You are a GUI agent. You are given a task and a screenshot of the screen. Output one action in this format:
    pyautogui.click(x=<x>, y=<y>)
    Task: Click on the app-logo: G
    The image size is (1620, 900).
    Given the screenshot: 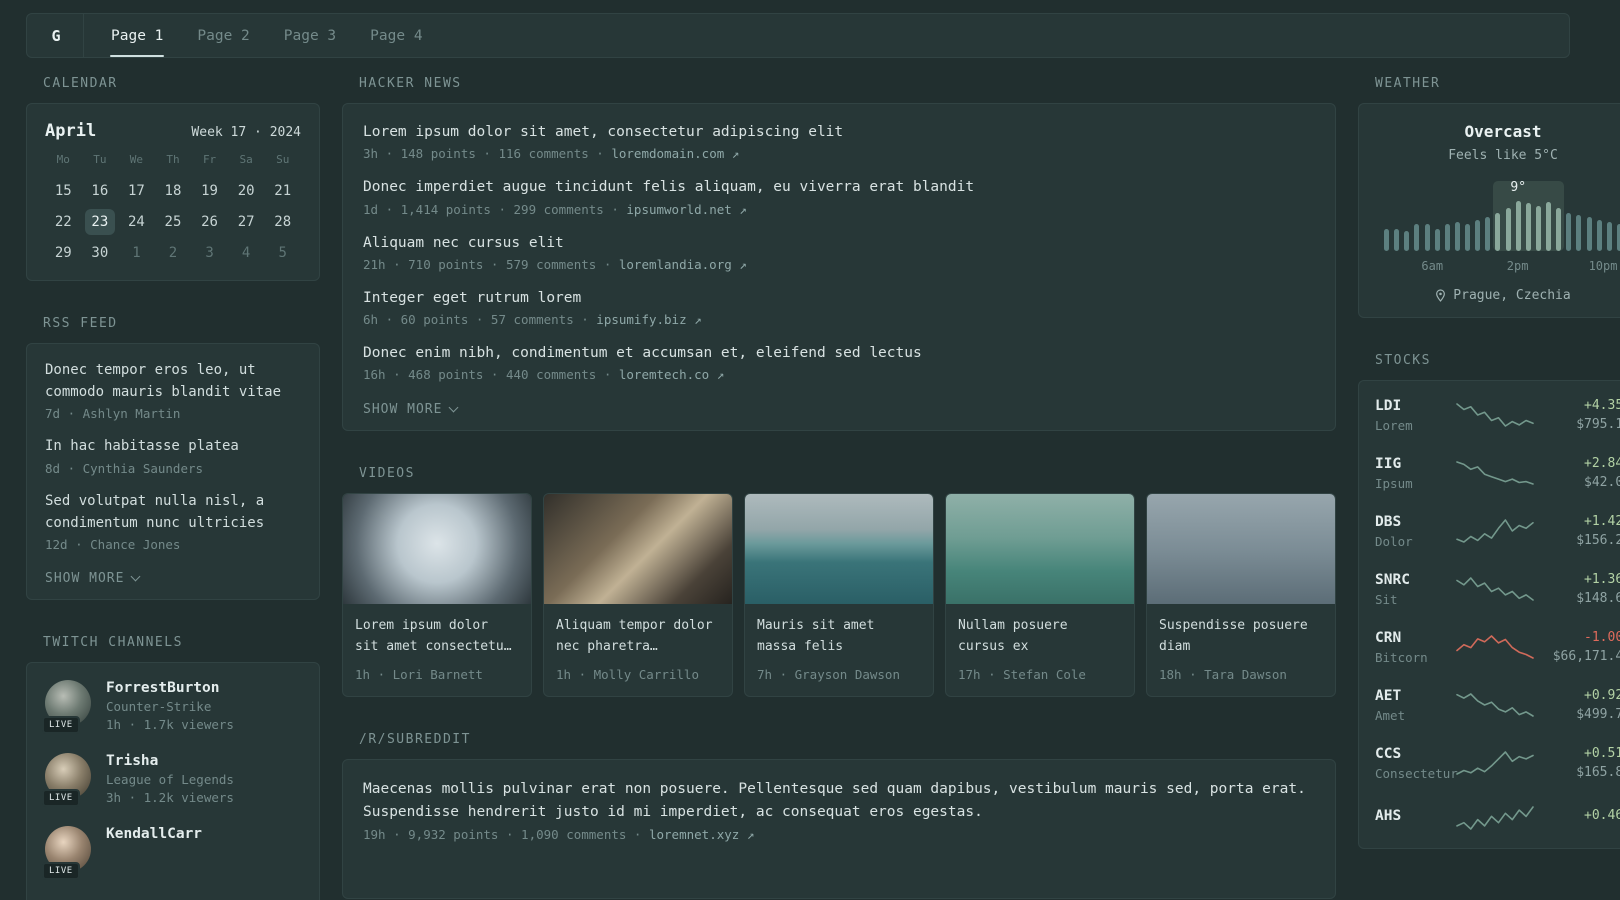 What is the action you would take?
    pyautogui.click(x=56, y=35)
    